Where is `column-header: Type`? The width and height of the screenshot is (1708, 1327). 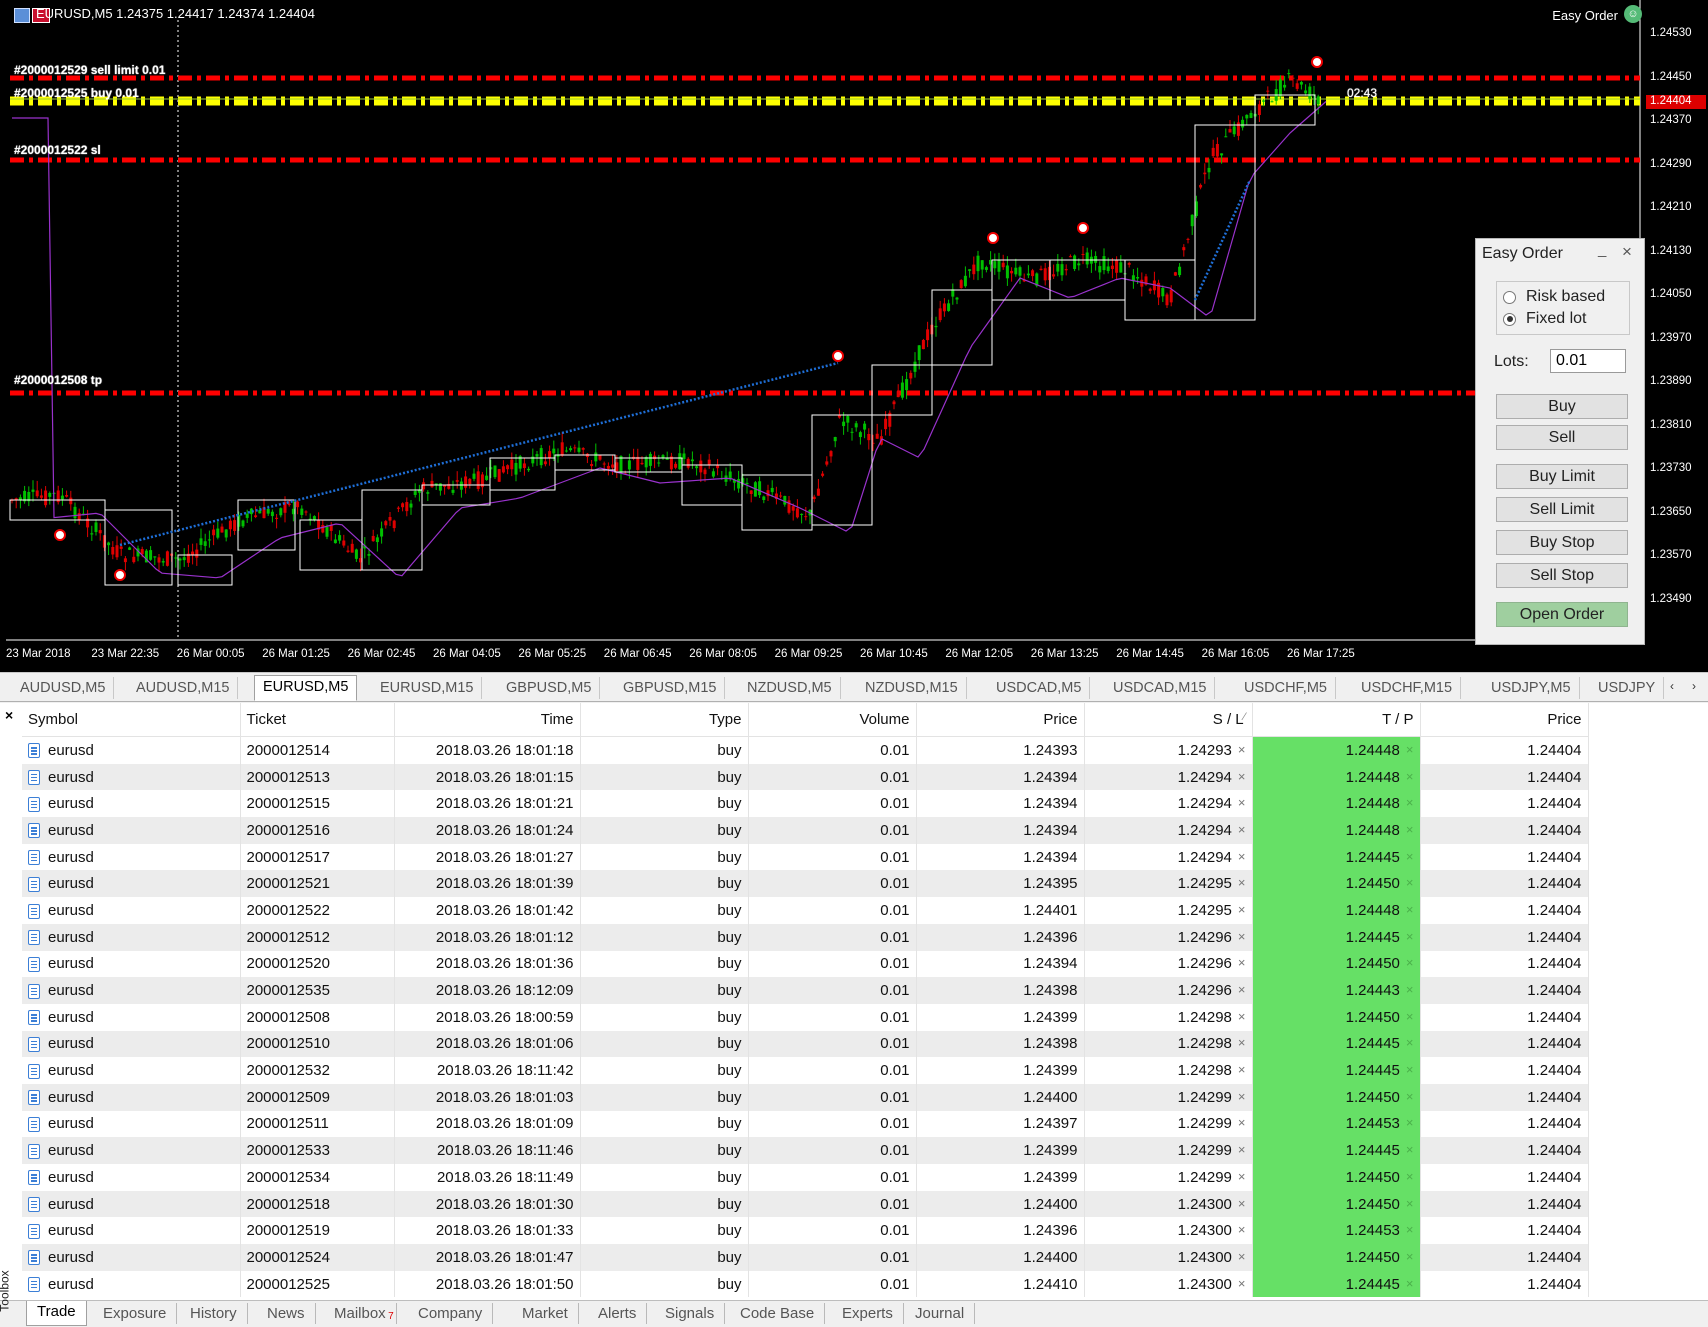
column-header: Type is located at coordinates (664, 720).